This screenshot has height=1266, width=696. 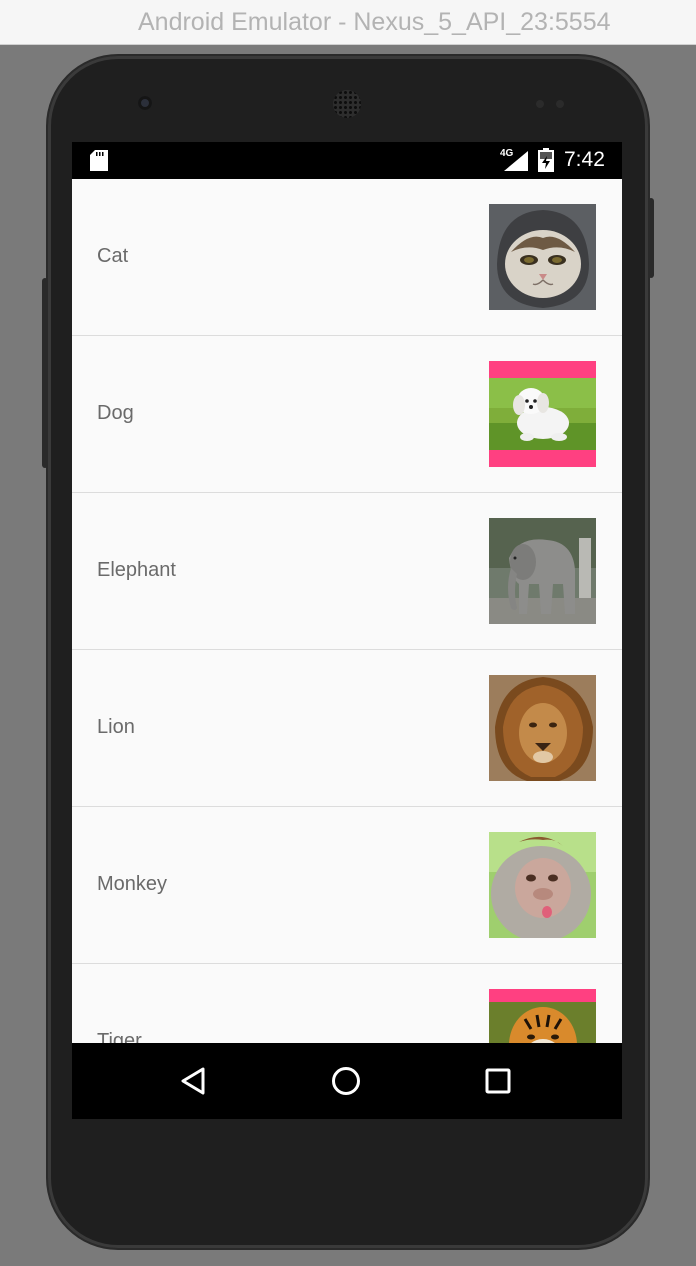 I want to click on status-clock: 7:42, so click(x=584, y=159).